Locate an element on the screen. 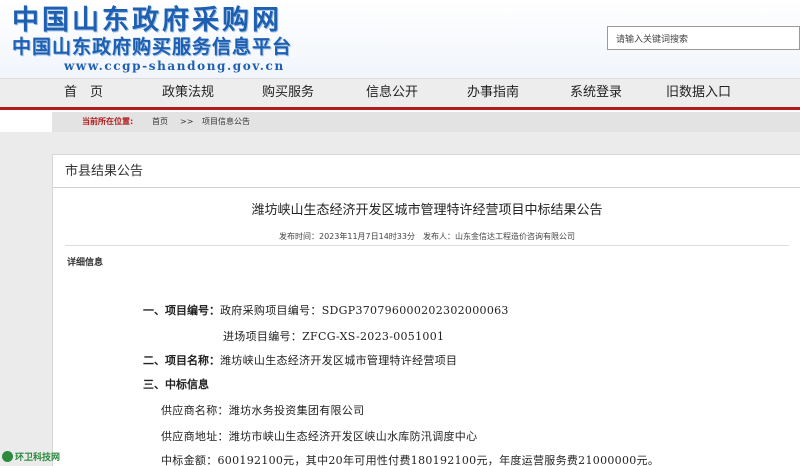 This screenshot has height=466, width=800. search-box is located at coordinates (703, 38).